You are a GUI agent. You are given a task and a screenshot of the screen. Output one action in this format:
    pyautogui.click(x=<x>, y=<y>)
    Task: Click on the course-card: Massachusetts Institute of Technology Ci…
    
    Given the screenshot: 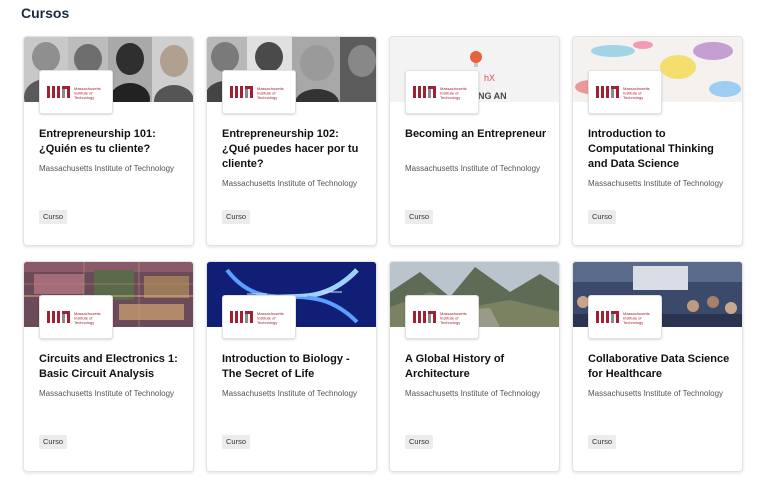 What is the action you would take?
    pyautogui.click(x=108, y=366)
    